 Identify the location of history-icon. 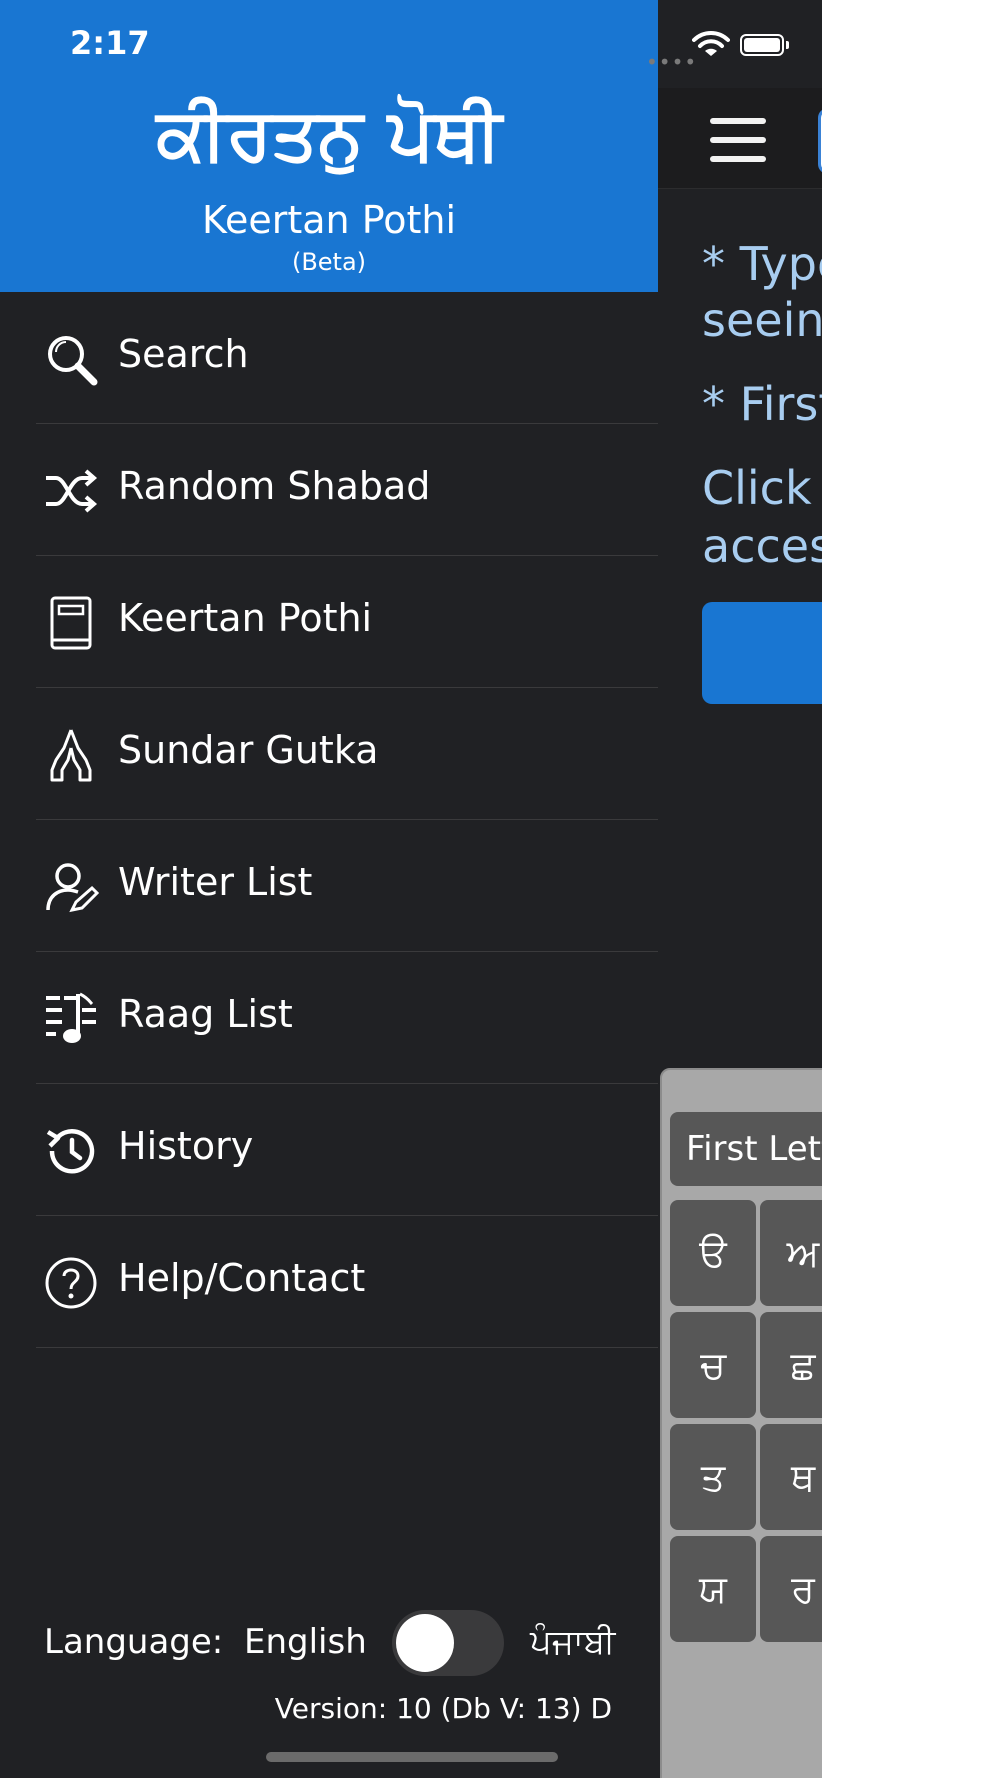
(70, 1151).